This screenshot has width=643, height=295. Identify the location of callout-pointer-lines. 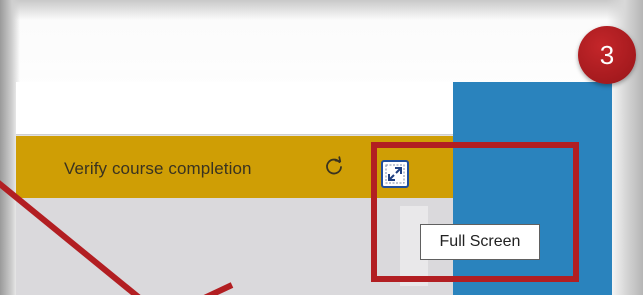
(117, 237).